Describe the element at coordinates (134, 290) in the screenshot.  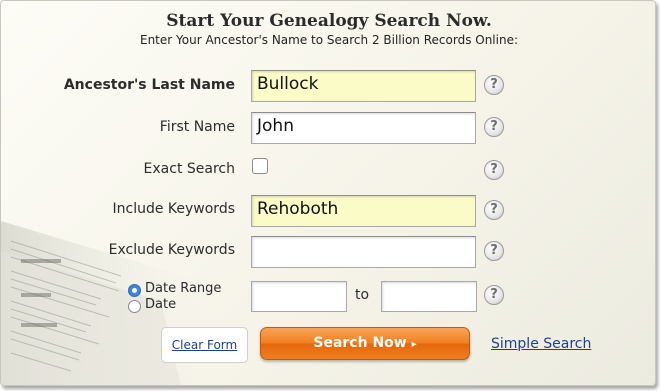
I see `date-range-radio` at that location.